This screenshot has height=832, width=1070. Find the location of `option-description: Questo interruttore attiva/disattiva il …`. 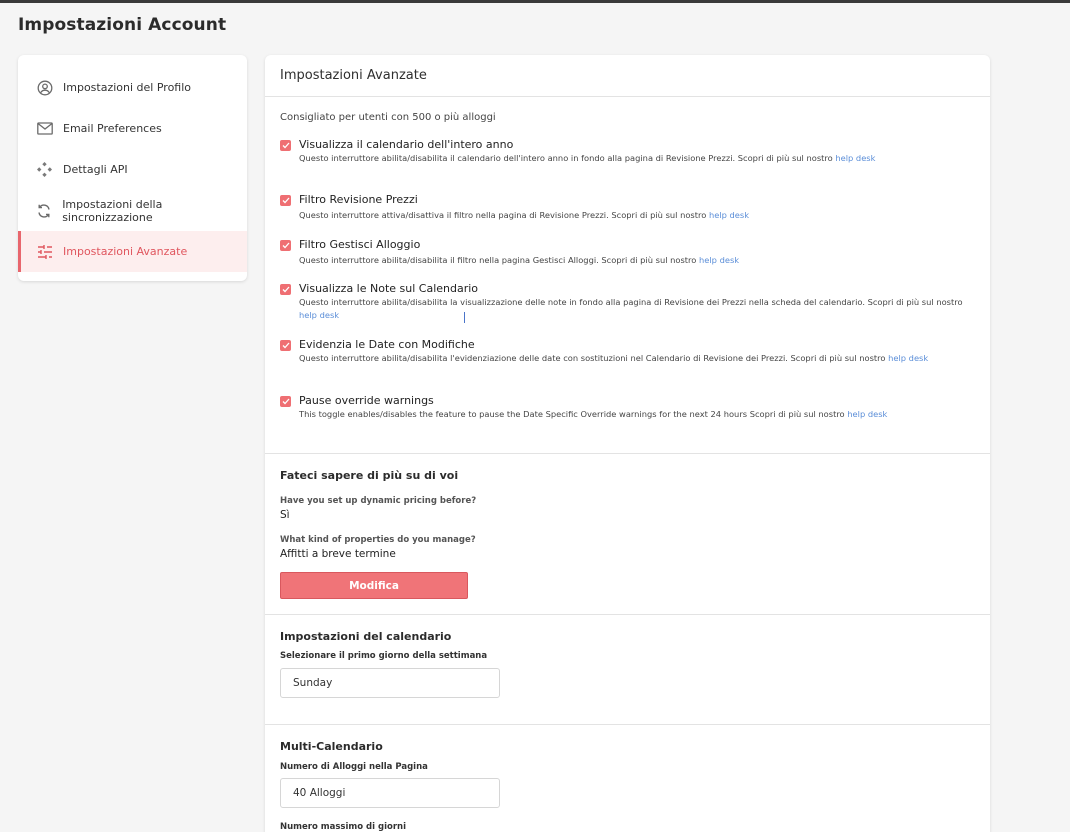

option-description: Questo interruttore attiva/disattiva il … is located at coordinates (631, 215).